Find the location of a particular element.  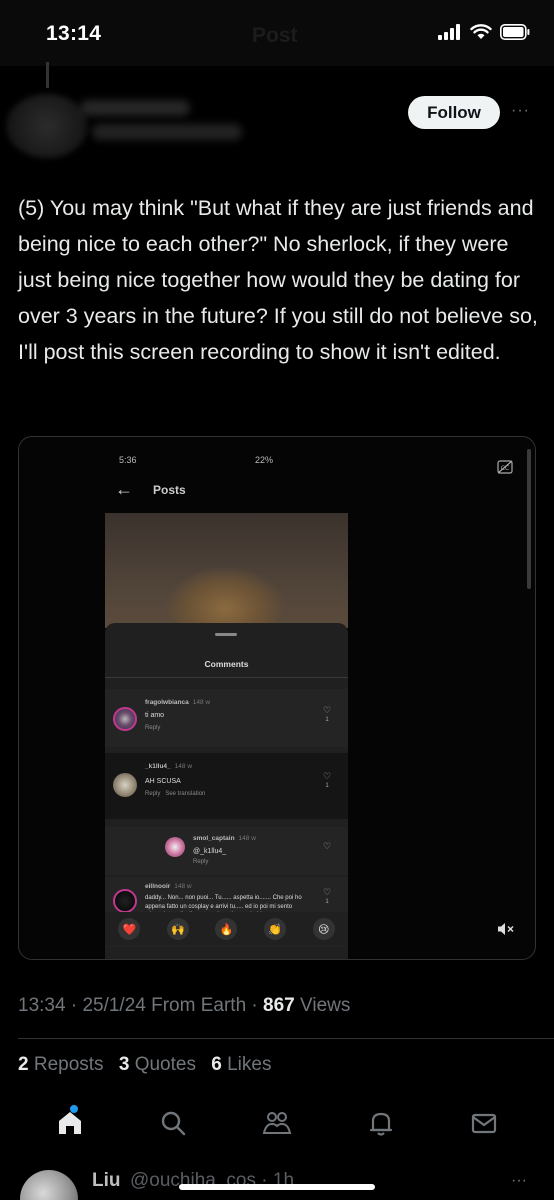

comment-text: @_k1llu4_ is located at coordinates (210, 851).